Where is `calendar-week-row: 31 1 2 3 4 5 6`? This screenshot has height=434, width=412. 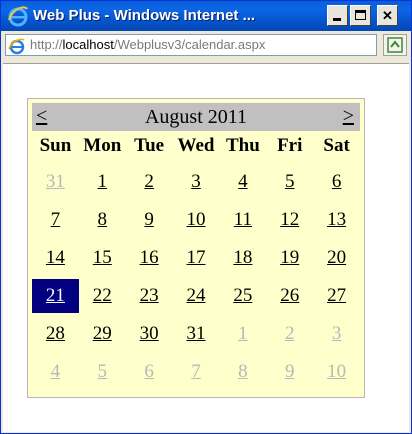
calendar-week-row: 31 1 2 3 4 5 6 is located at coordinates (196, 182).